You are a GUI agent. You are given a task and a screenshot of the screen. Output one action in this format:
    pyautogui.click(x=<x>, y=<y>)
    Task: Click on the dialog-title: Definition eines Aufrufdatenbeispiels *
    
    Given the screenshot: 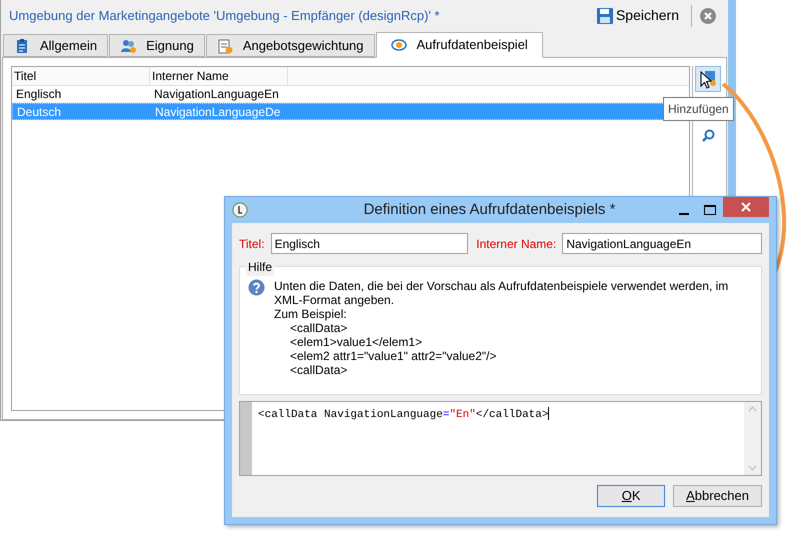 What is the action you would take?
    pyautogui.click(x=489, y=210)
    